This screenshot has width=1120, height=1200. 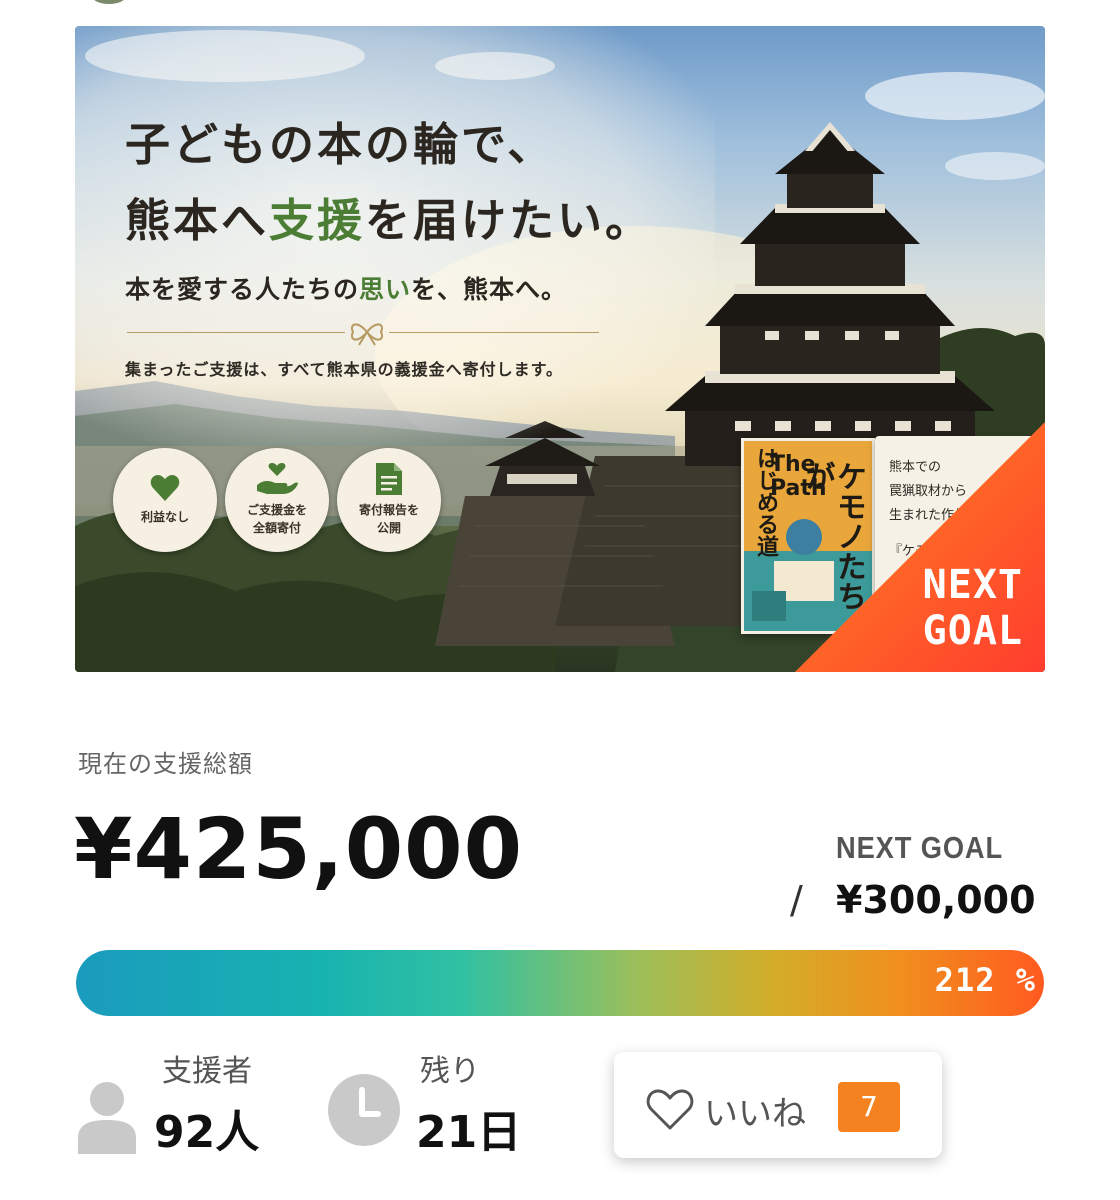 I want to click on donation-note: 集まったご支援は、すべて熊本県の義援金へ寄付します。, so click(x=344, y=369).